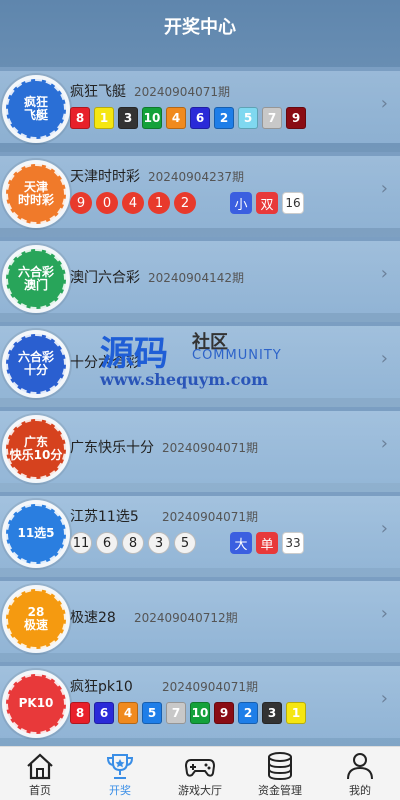  Describe the element at coordinates (105, 177) in the screenshot. I see `lottery-name: 天津时时彩` at that location.